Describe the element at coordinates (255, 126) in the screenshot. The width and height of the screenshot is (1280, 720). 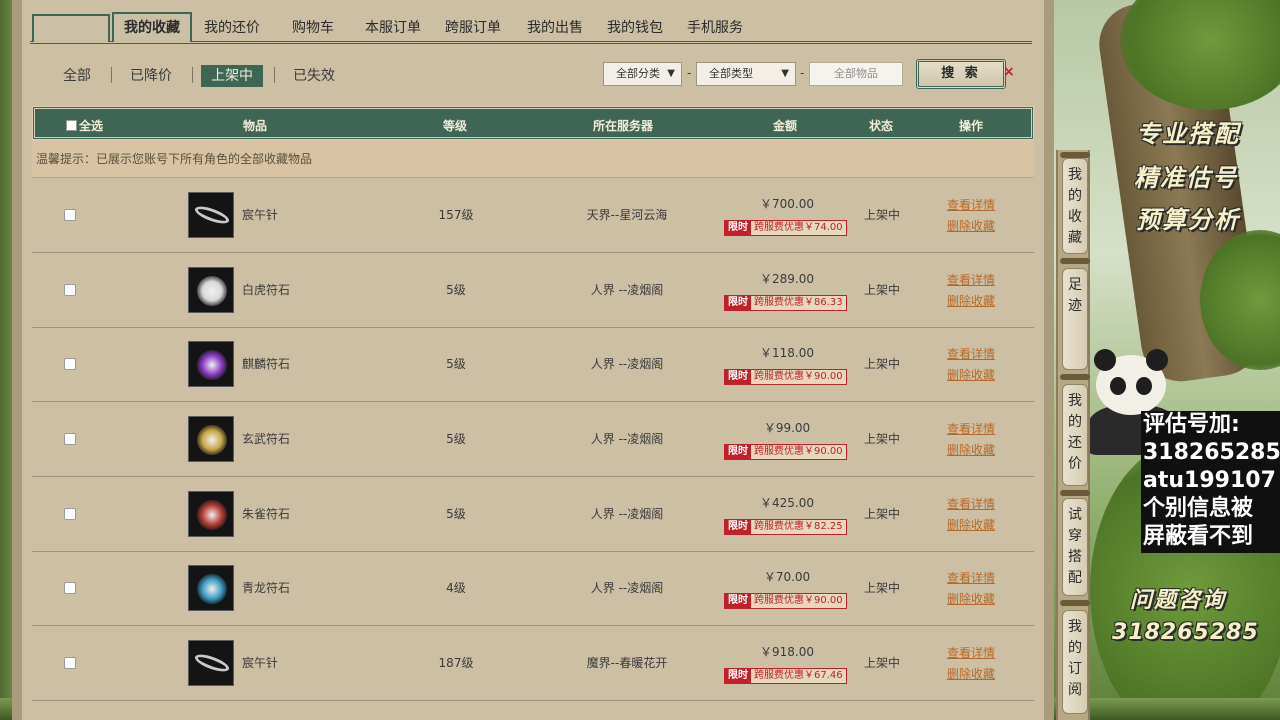
I see `header-item: 物品` at that location.